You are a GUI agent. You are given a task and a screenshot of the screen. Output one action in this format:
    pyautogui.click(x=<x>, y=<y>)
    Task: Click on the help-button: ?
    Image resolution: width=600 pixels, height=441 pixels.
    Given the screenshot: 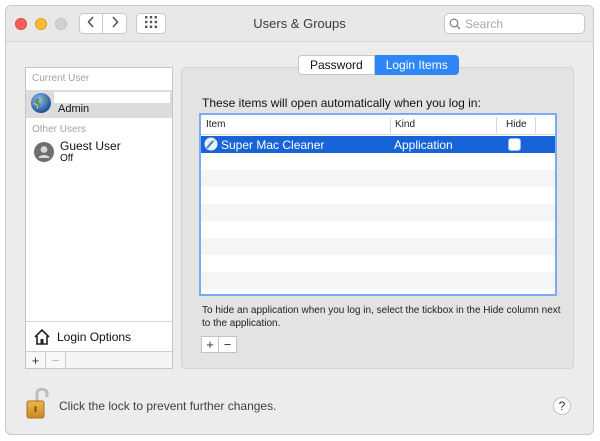 What is the action you would take?
    pyautogui.click(x=562, y=406)
    